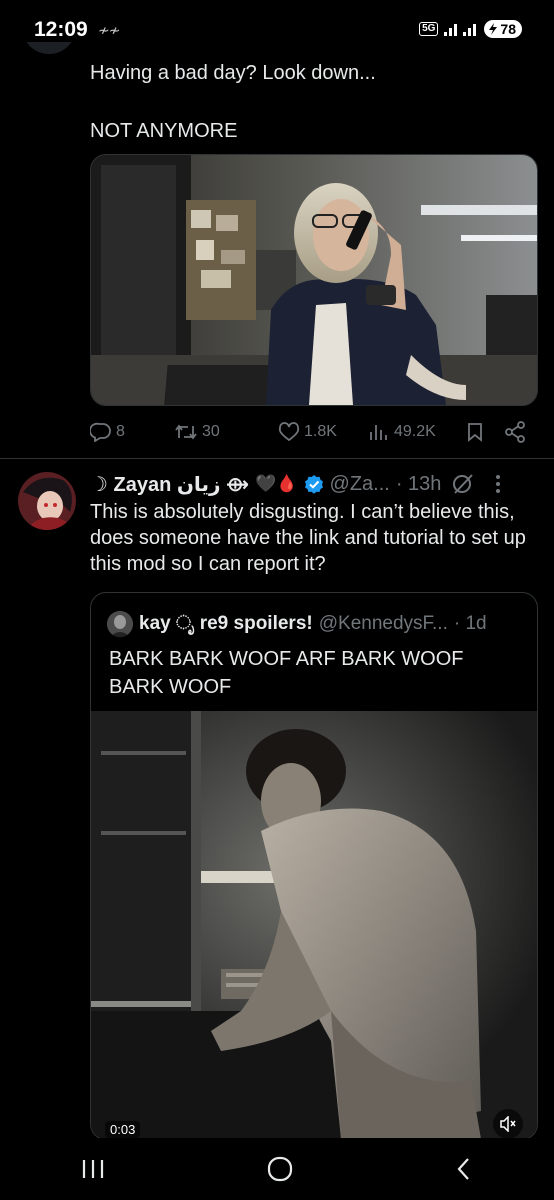 The width and height of the screenshot is (554, 1200). I want to click on status-indicator: ≁≁, so click(109, 30).